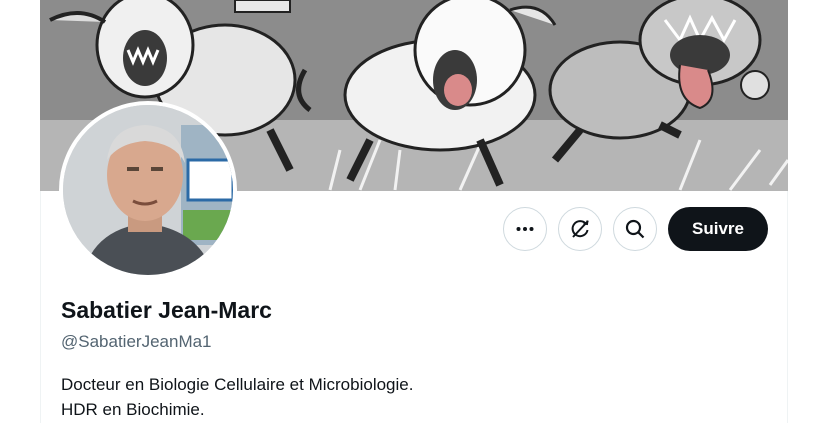 The width and height of the screenshot is (818, 423). I want to click on avatar-photo, so click(148, 190).